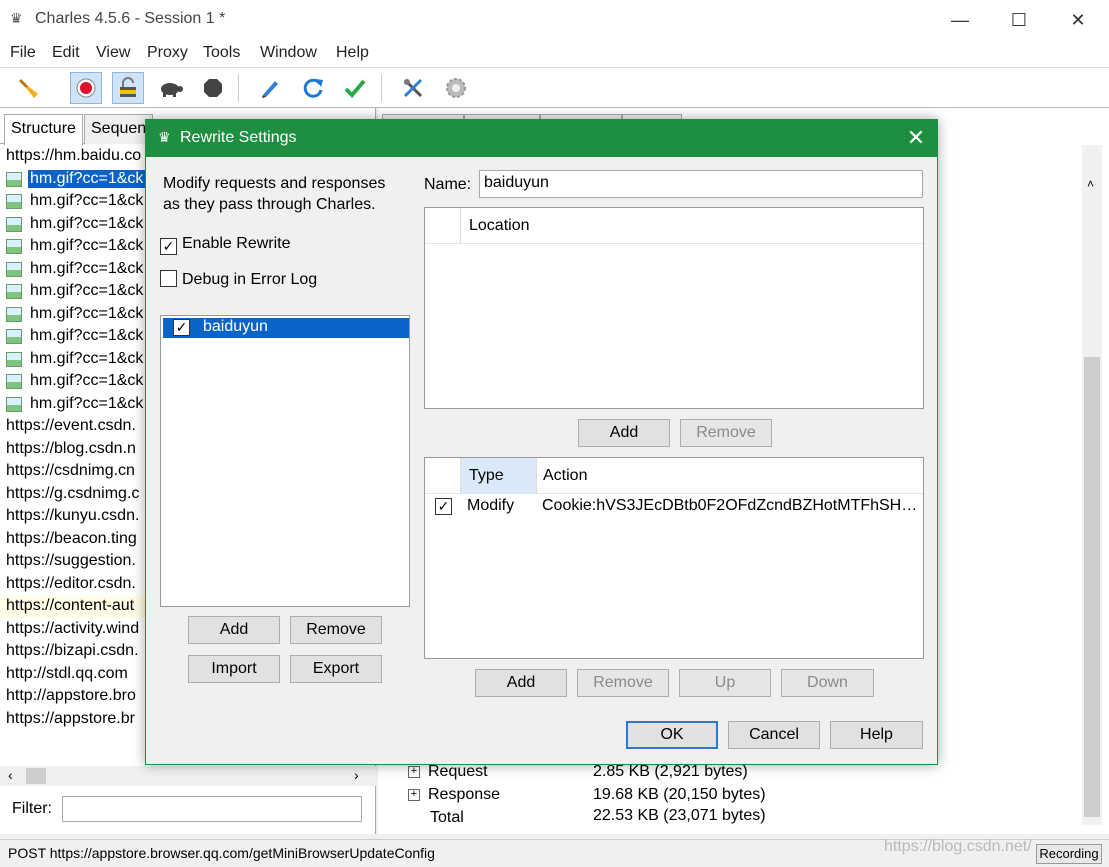  Describe the element at coordinates (23, 53) in the screenshot. I see `menu-file: File` at that location.